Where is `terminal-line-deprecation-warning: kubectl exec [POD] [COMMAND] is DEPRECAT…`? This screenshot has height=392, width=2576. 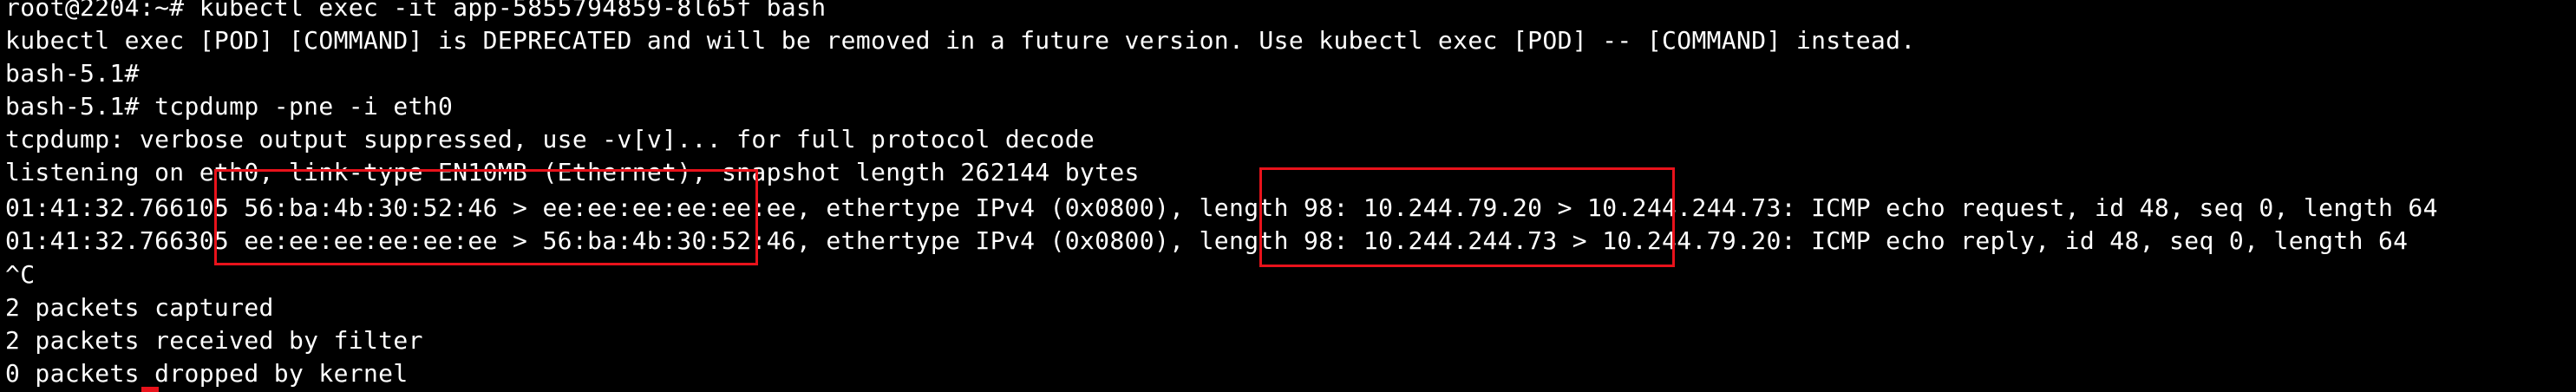
terminal-line-deprecation-warning: kubectl exec [POD] [COMMAND] is DEPRECAT… is located at coordinates (960, 41).